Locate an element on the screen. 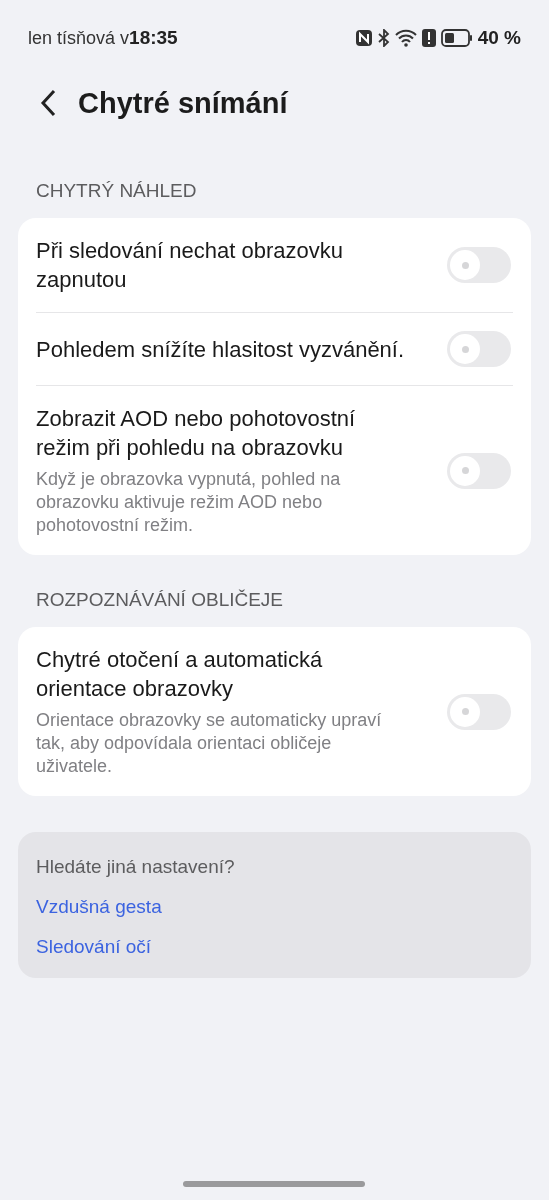 Image resolution: width=549 pixels, height=1200 pixels. setting-description: Když je obrazovka vypnutá, pohled na obrazovku aktivuje režim AOD nebo pohotovostní režim. is located at coordinates (189, 502).